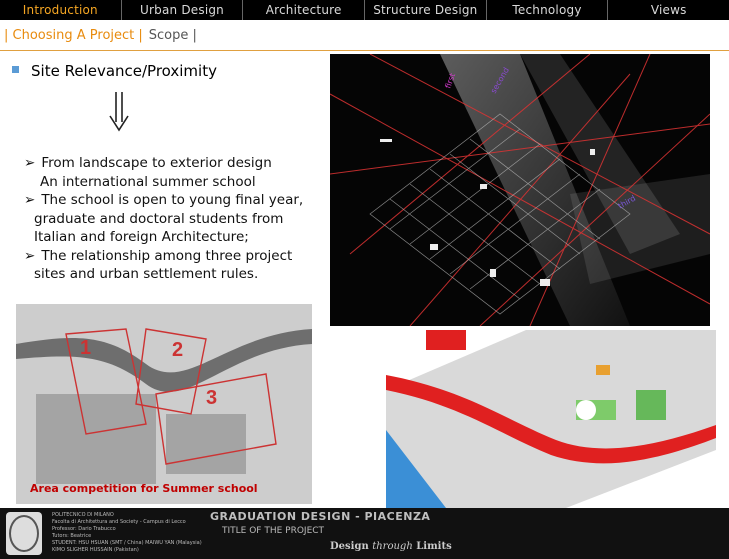 Image resolution: width=729 pixels, height=559 pixels. I want to click on site-label-3: 3, so click(211, 398).